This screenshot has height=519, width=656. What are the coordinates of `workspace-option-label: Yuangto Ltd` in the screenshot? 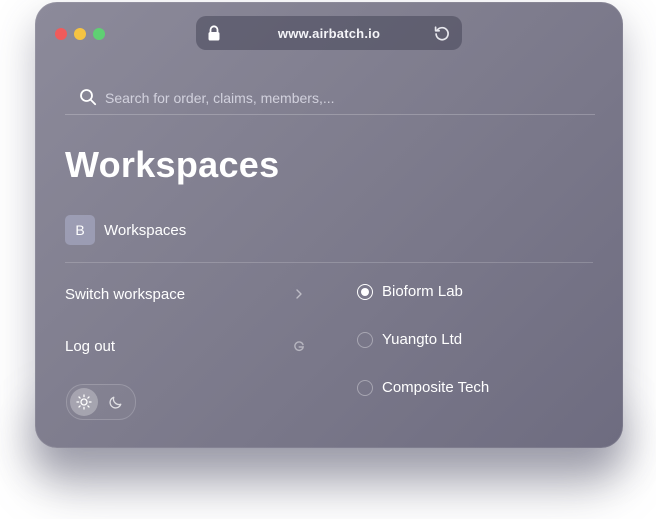 It's located at (422, 339).